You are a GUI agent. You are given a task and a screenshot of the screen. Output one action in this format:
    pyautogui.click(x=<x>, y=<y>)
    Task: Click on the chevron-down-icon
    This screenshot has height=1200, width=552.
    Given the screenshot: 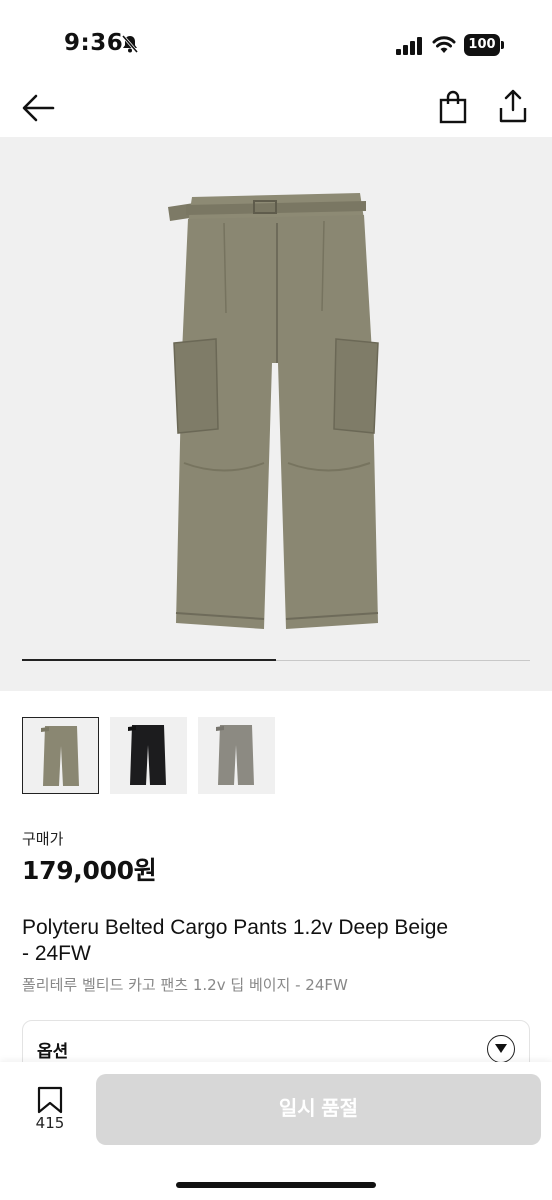 What is the action you would take?
    pyautogui.click(x=501, y=1048)
    